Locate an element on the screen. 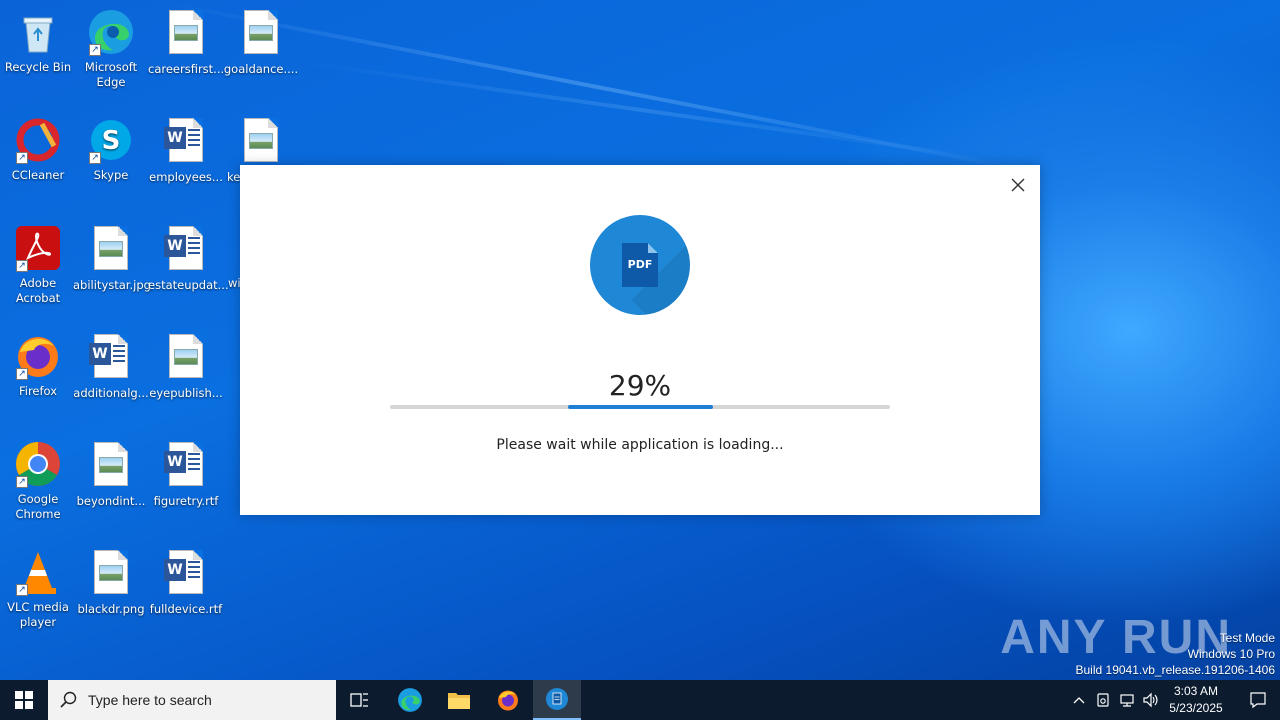 This screenshot has width=1280, height=720. taskbar-file-explorer-button is located at coordinates (459, 700).